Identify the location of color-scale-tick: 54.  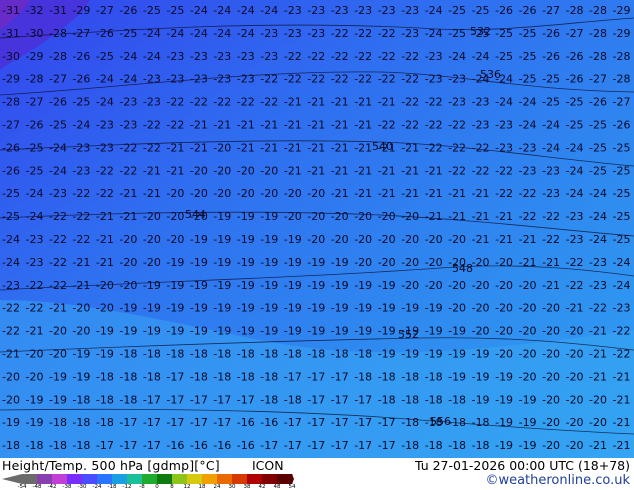
(292, 487).